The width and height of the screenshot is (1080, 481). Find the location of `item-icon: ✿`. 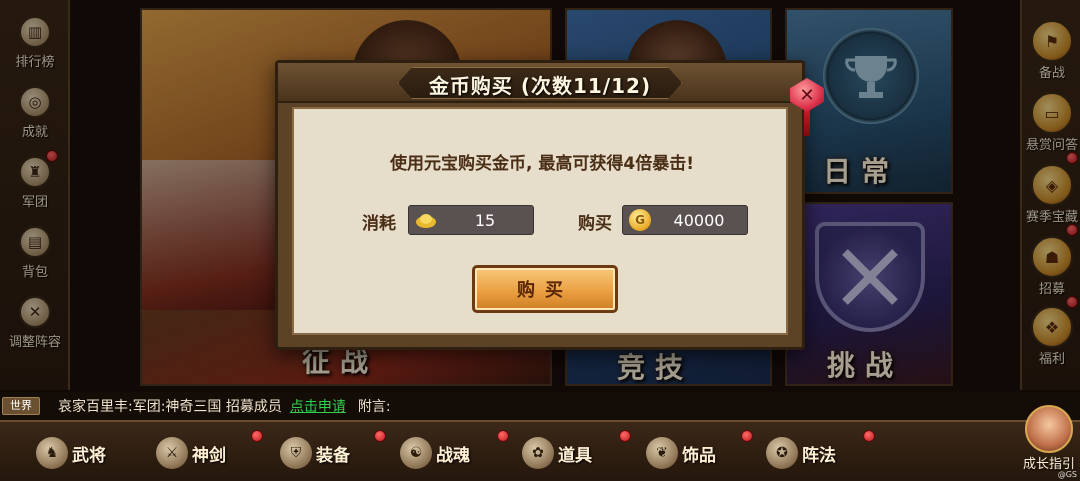

item-icon: ✿ is located at coordinates (538, 453).